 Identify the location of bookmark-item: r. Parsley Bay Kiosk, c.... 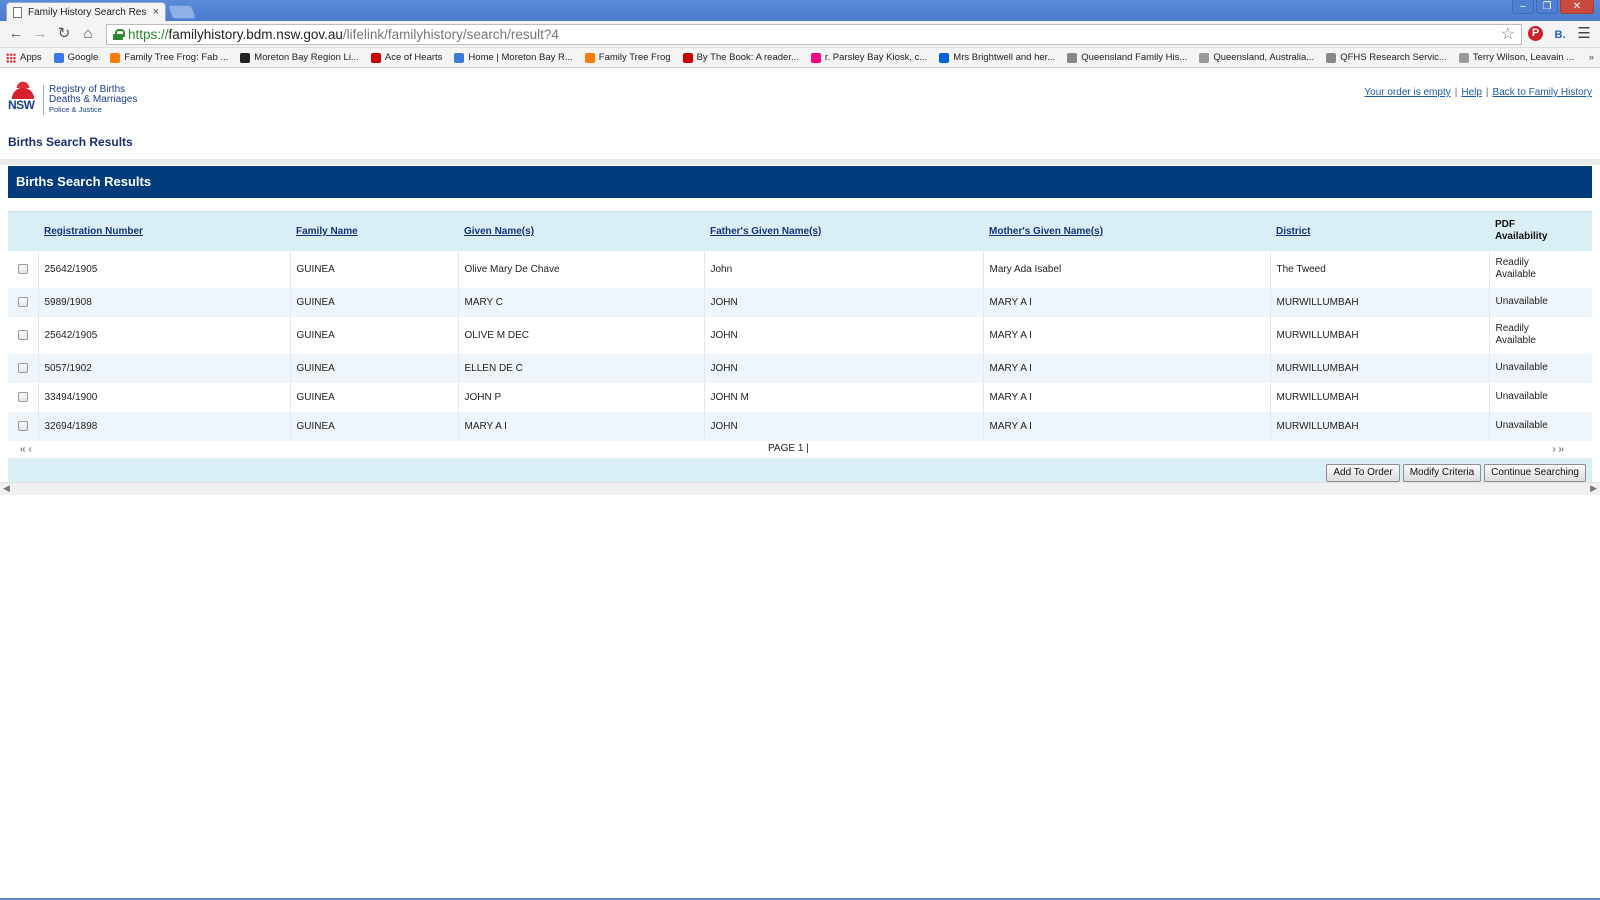
(868, 57).